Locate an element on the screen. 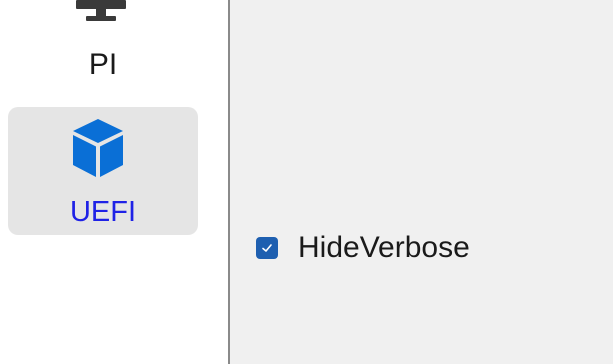 The height and width of the screenshot is (364, 613). sidebar-item-uefi: UEFI is located at coordinates (103, 171).